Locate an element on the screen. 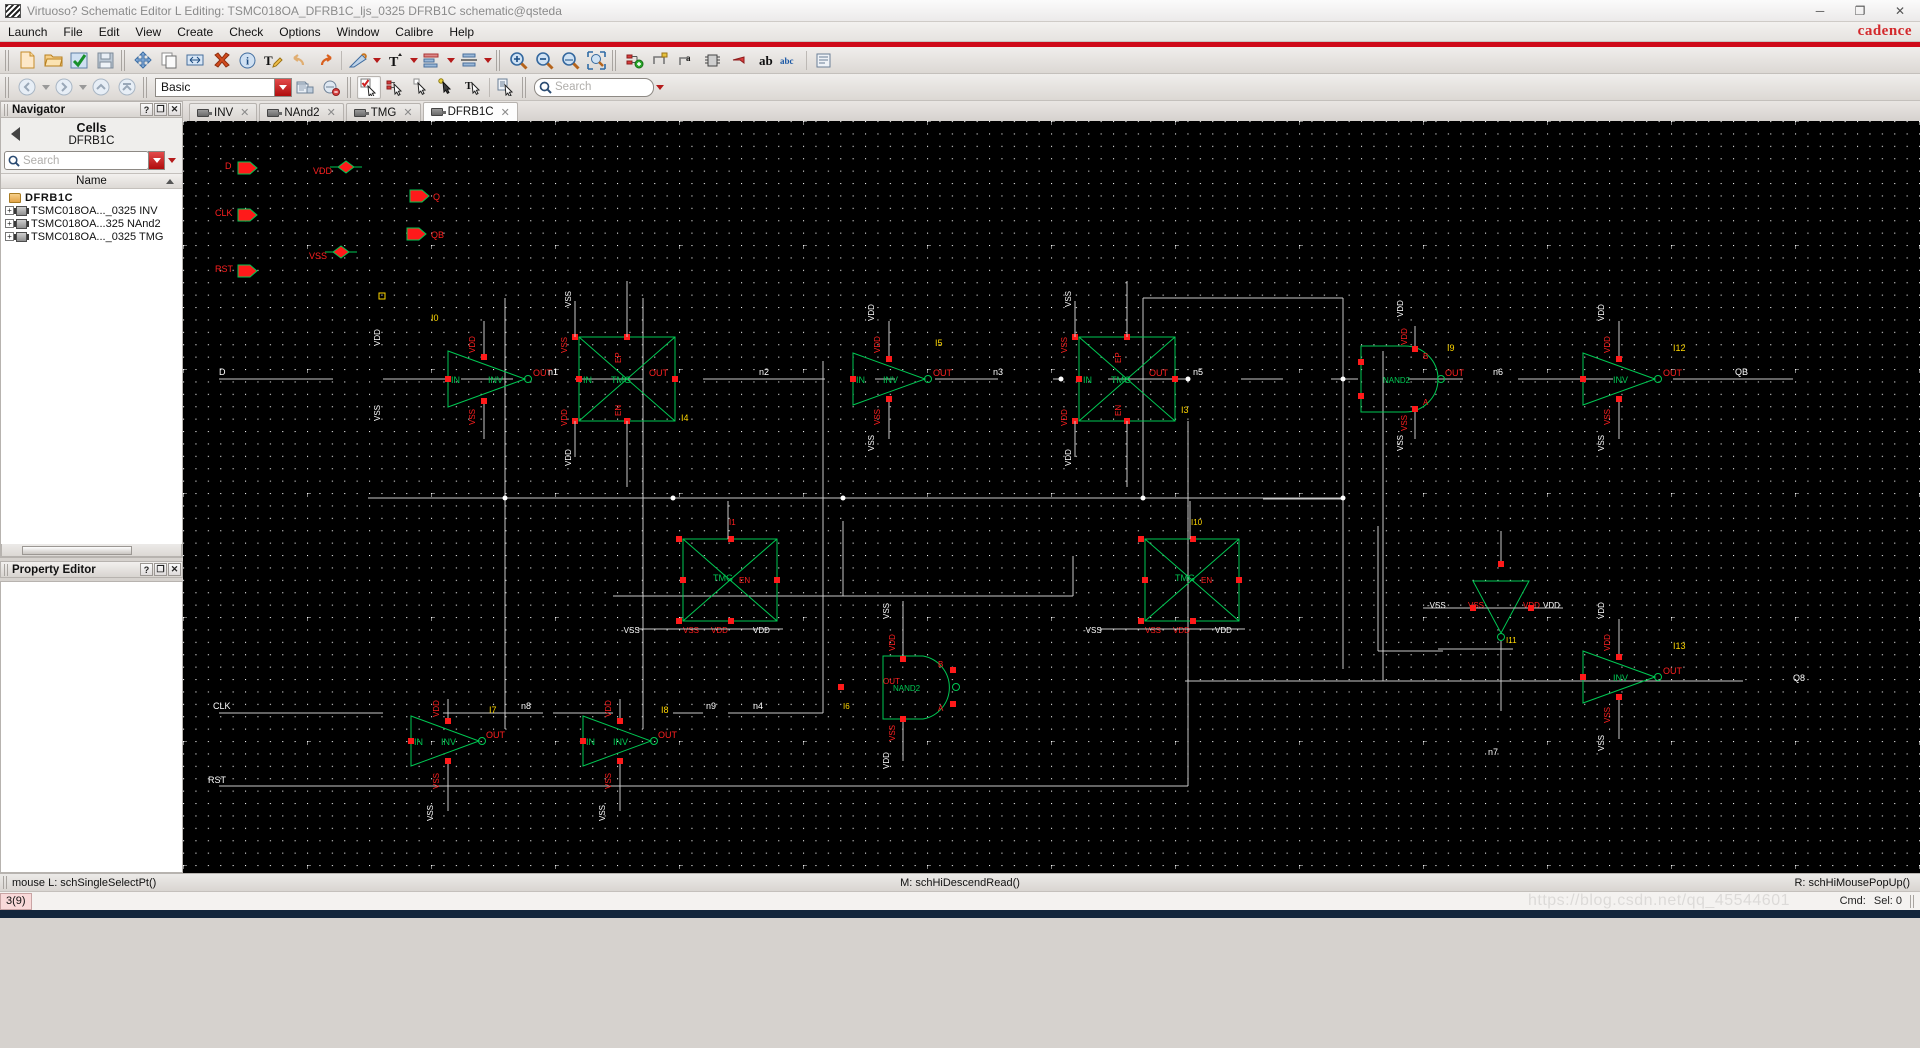  zoom-fit-icon is located at coordinates (570, 60).